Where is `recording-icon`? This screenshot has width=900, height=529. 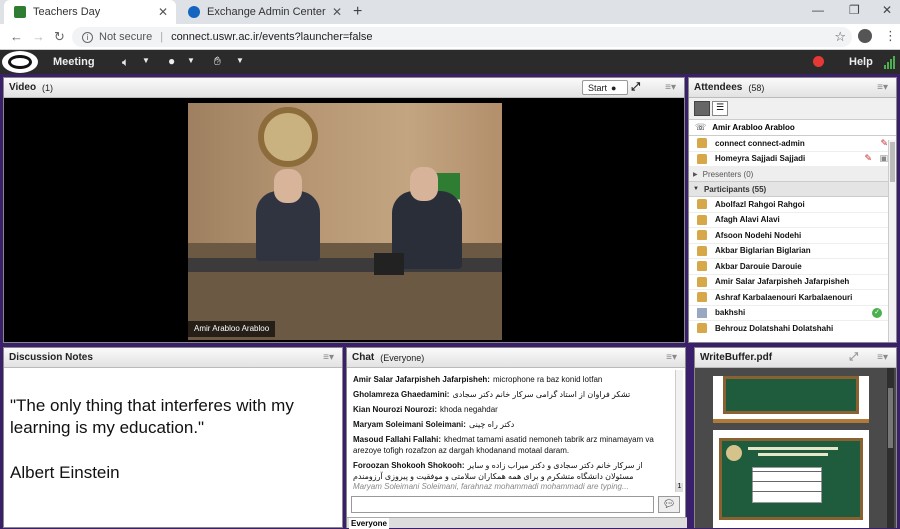 recording-icon is located at coordinates (818, 61).